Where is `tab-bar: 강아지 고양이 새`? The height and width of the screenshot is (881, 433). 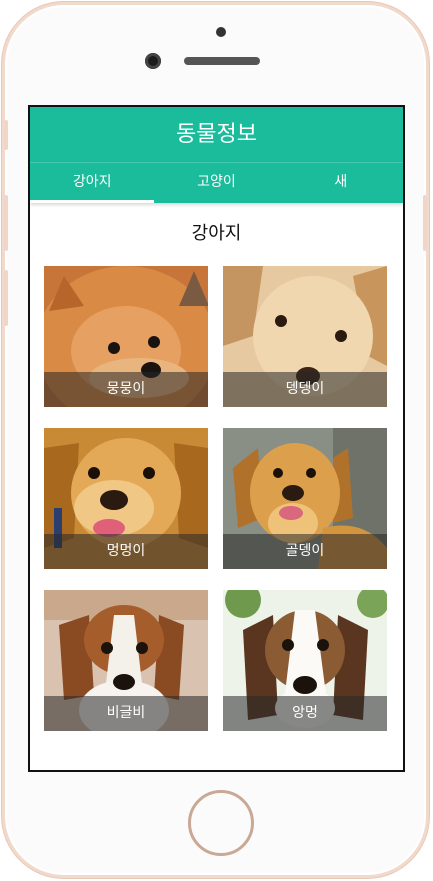 tab-bar: 강아지 고양이 새 is located at coordinates (216, 182).